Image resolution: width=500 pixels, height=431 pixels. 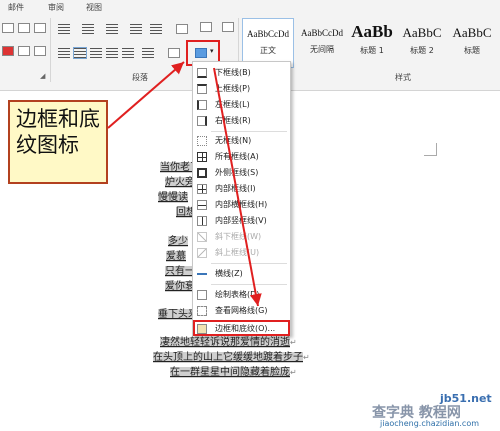 I want to click on arrow-to-borders-shading-item, so click(x=237, y=187).